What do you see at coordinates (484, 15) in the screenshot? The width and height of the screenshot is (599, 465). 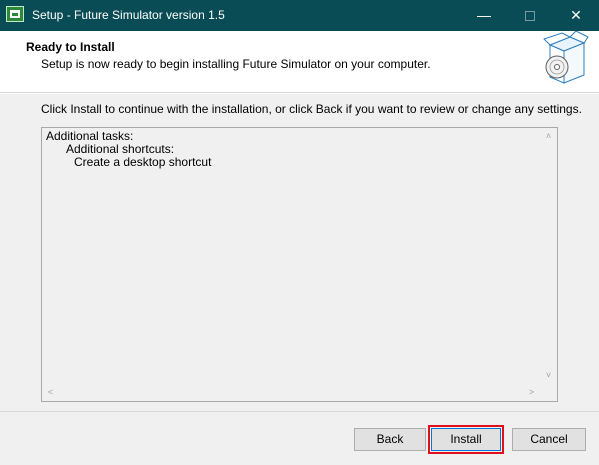 I see `minimize-button: —` at bounding box center [484, 15].